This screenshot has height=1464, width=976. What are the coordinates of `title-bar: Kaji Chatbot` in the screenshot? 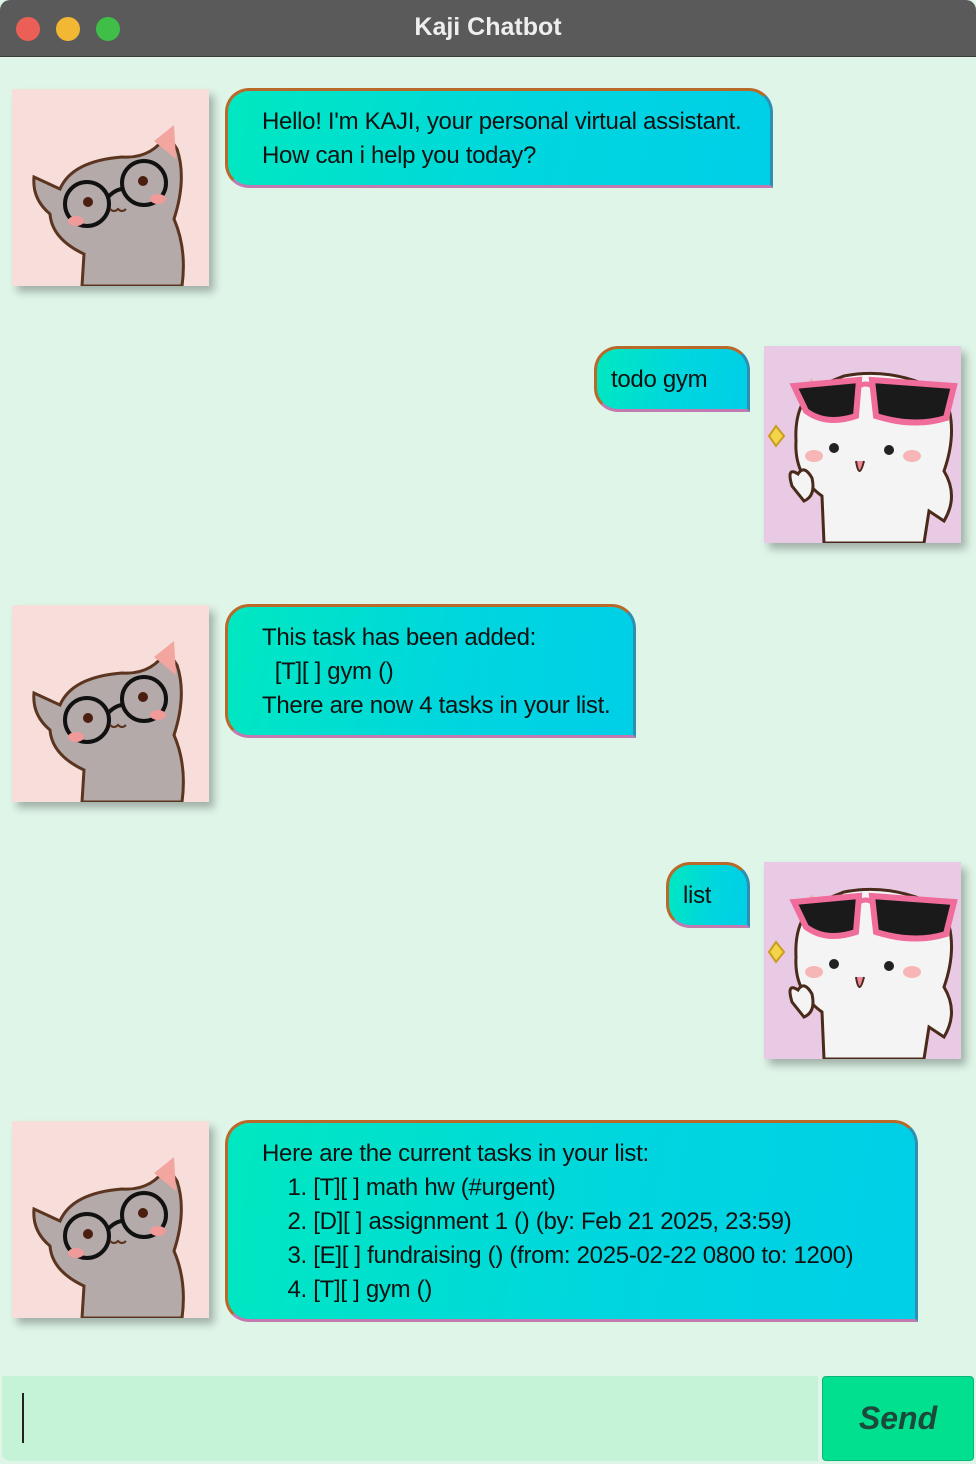 It's located at (488, 28).